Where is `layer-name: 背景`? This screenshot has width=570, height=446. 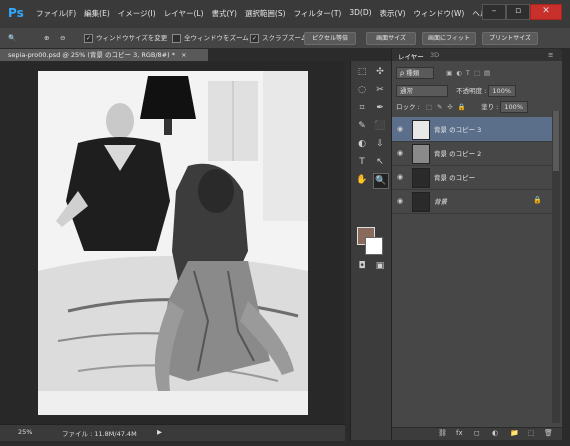
layer-name: 背景 is located at coordinates (440, 202).